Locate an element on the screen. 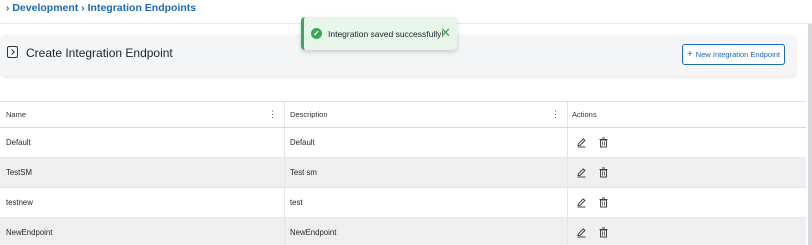 Image resolution: width=812 pixels, height=245 pixels. check-circle-icon: ✓ is located at coordinates (316, 33).